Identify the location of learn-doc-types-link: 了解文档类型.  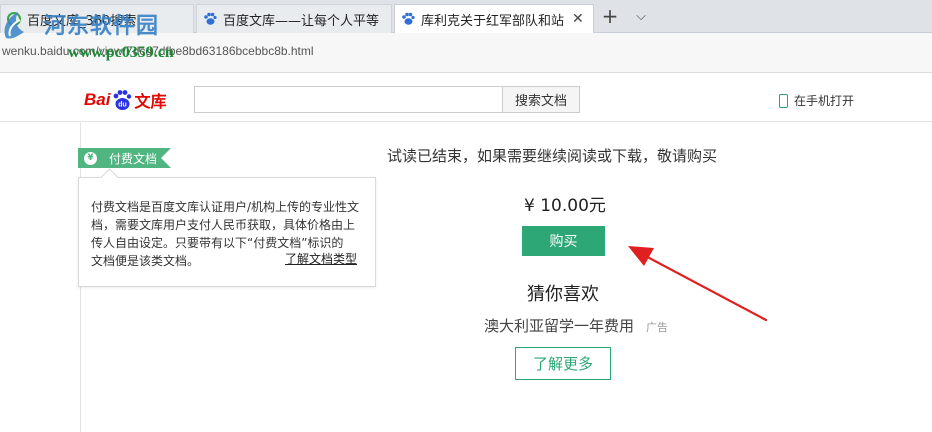
(321, 259).